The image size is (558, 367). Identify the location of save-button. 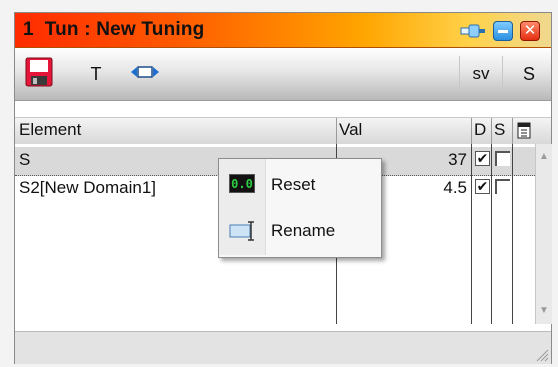
(39, 74).